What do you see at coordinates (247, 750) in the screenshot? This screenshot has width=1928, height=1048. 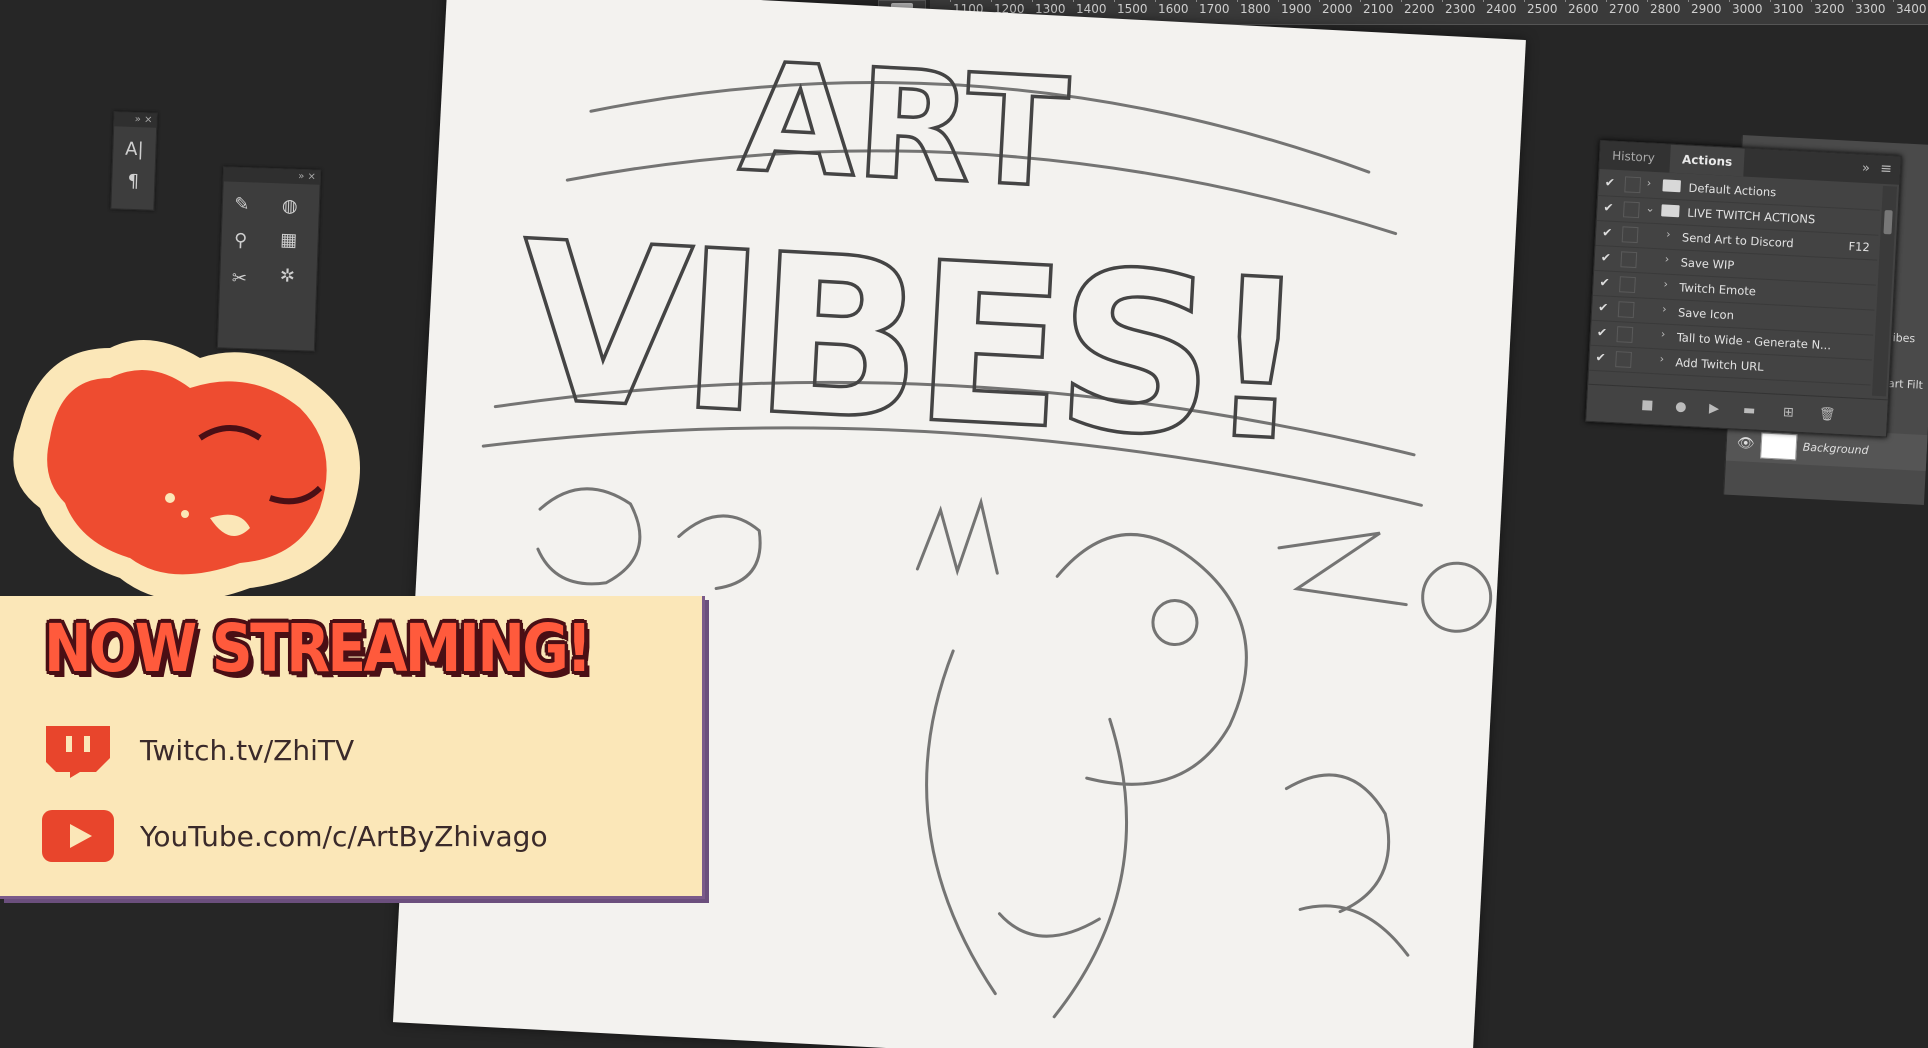 I see `twitch-url: Twitch.tv/ZhiTV` at bounding box center [247, 750].